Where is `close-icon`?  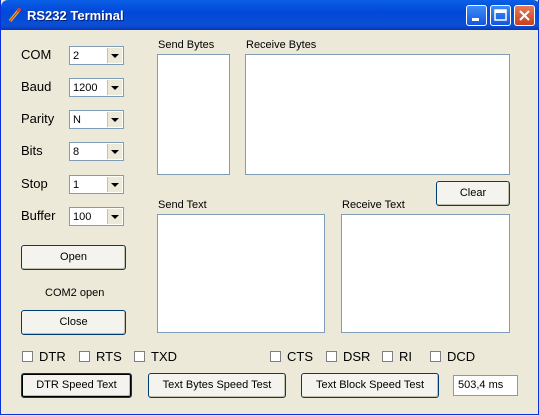 close-icon is located at coordinates (524, 15).